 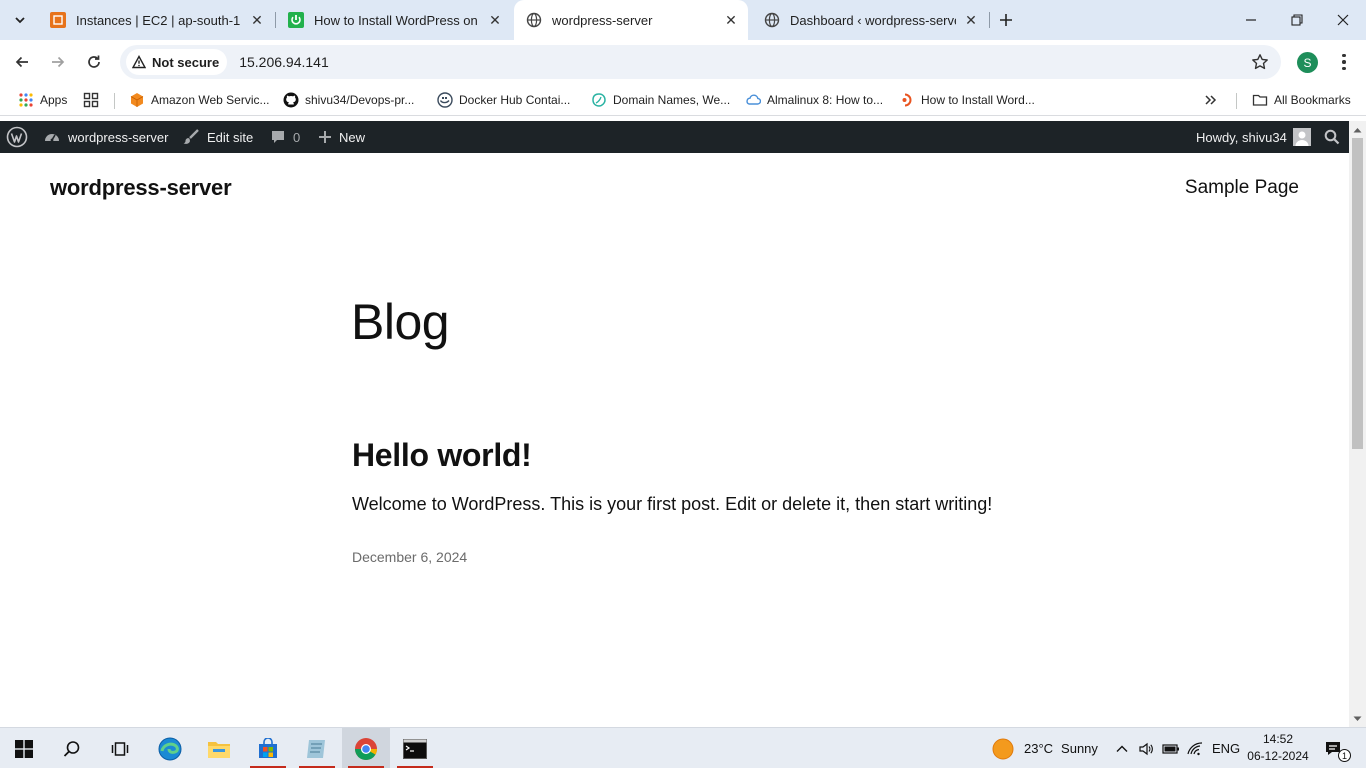 I want to click on tab-title: Instances | EC2 | ap-south-1, so click(x=158, y=20).